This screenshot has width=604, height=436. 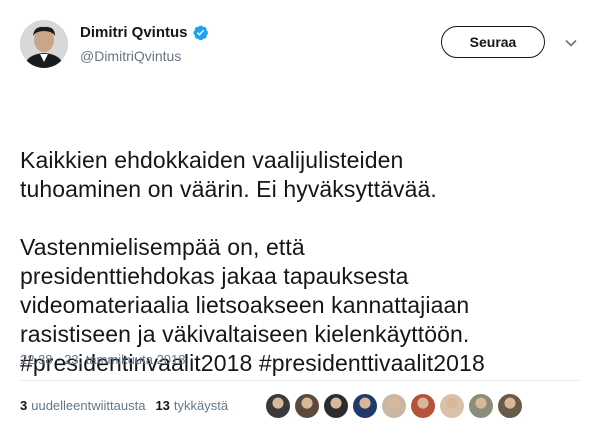 What do you see at coordinates (200, 32) in the screenshot?
I see `verified-badge-icon` at bounding box center [200, 32].